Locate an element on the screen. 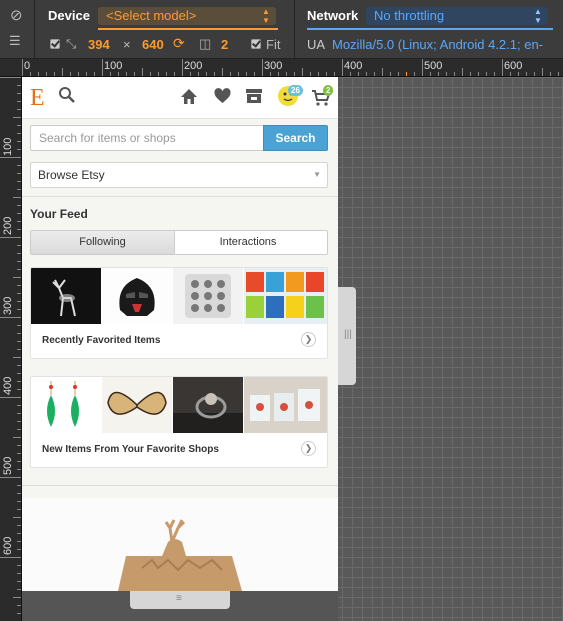 The image size is (563, 621). cart-badge: 2 is located at coordinates (328, 90).